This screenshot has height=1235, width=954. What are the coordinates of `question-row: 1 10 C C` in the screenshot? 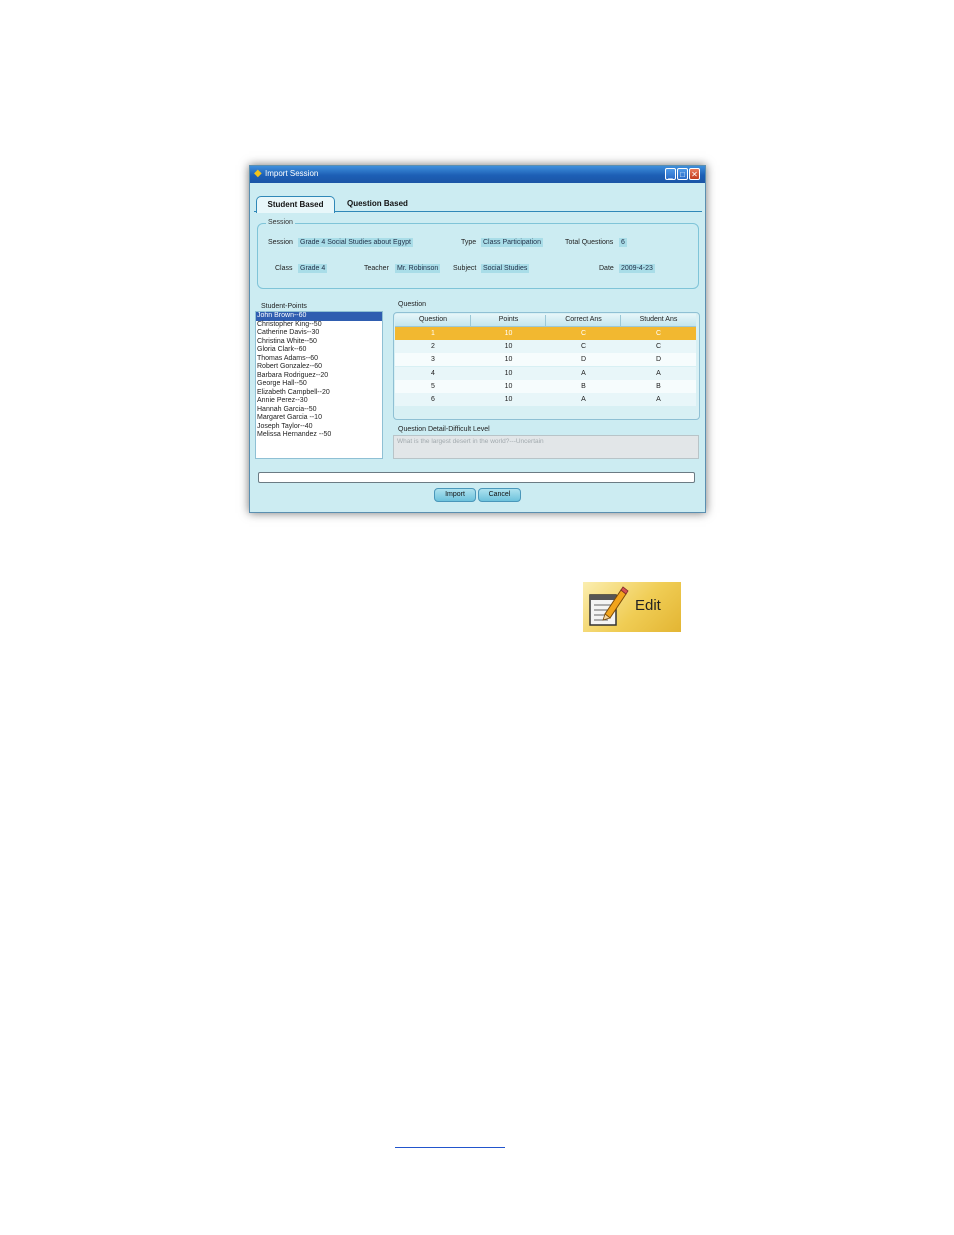 It's located at (545, 333).